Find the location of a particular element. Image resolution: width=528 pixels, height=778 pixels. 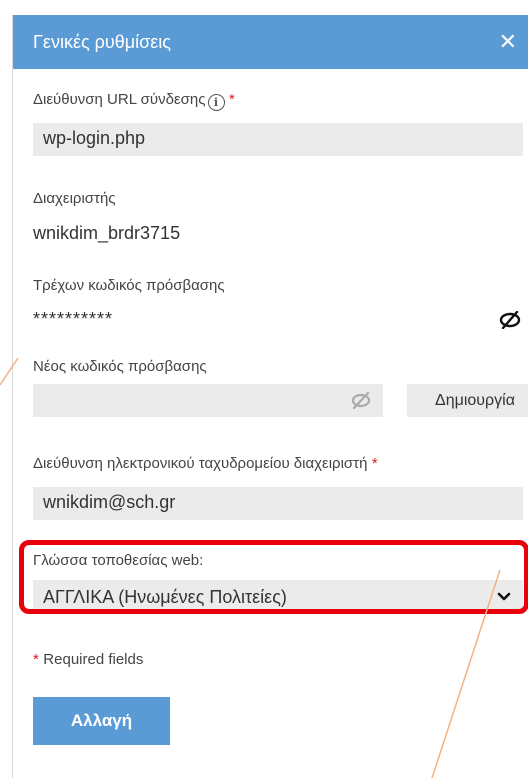

info-icon: i is located at coordinates (216, 102).